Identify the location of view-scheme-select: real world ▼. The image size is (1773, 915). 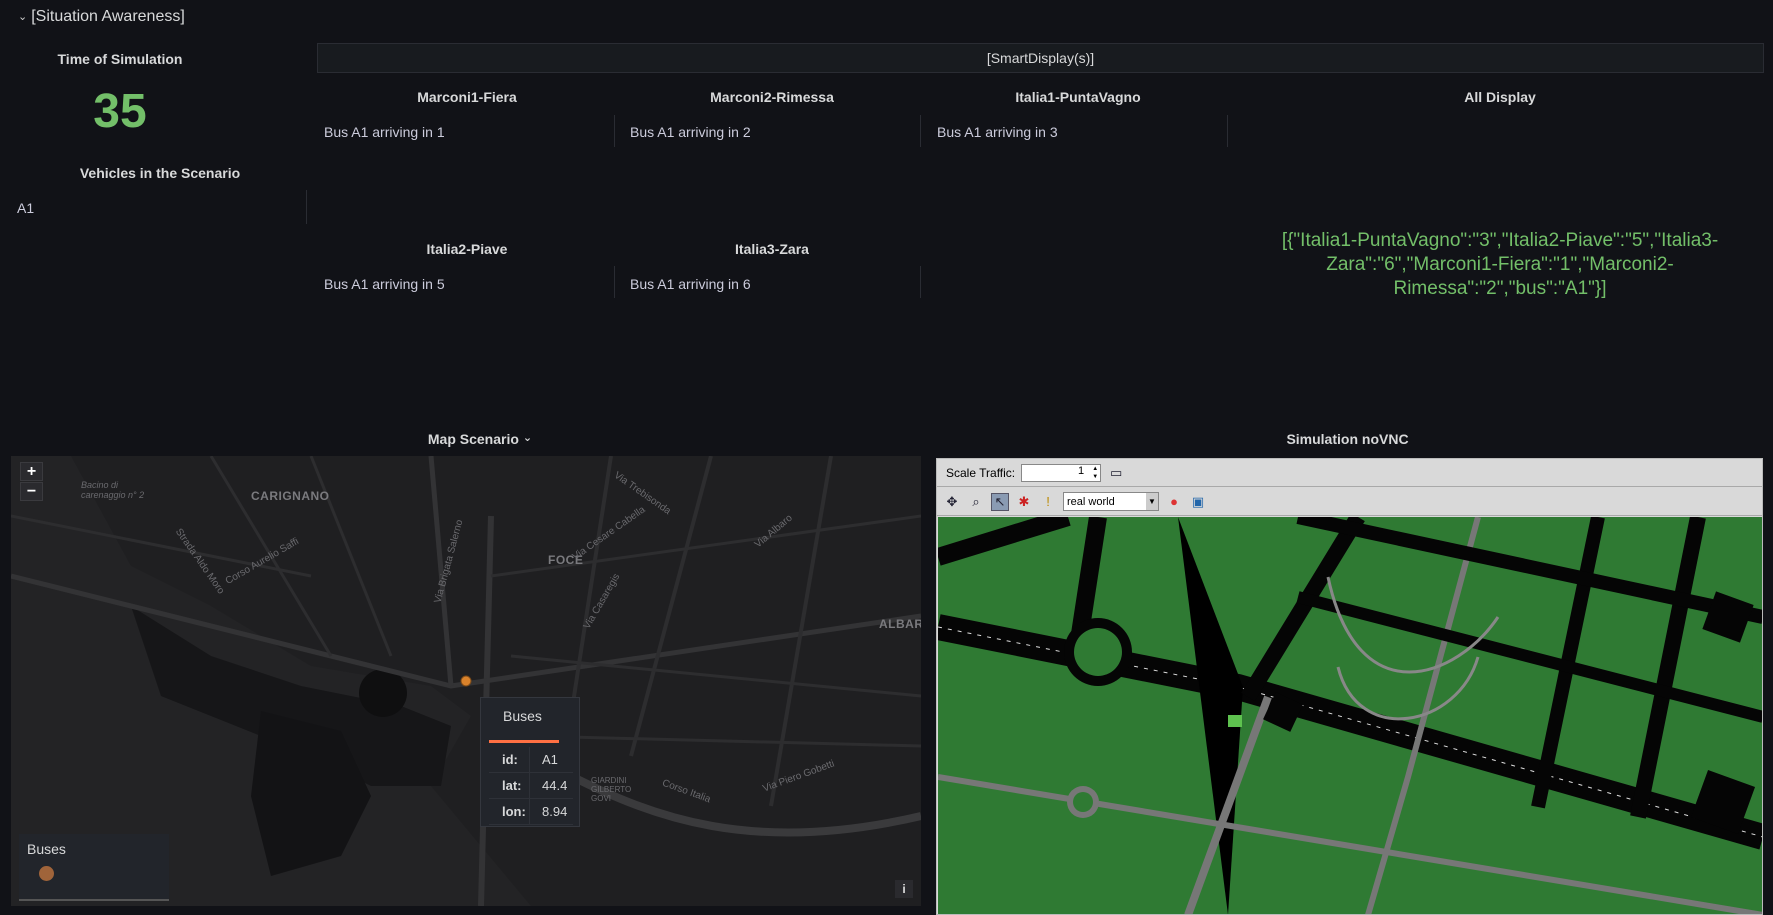
(1111, 501).